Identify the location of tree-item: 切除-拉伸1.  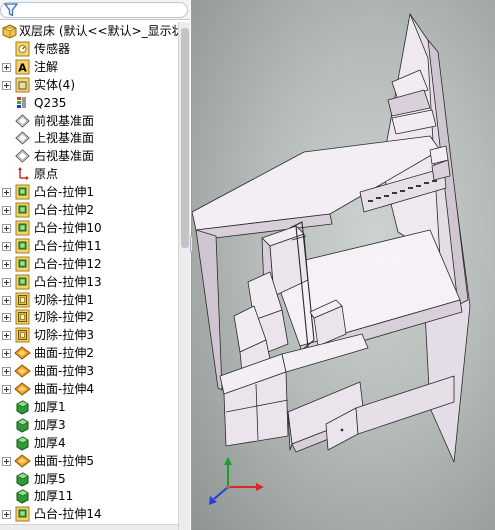
(89, 300).